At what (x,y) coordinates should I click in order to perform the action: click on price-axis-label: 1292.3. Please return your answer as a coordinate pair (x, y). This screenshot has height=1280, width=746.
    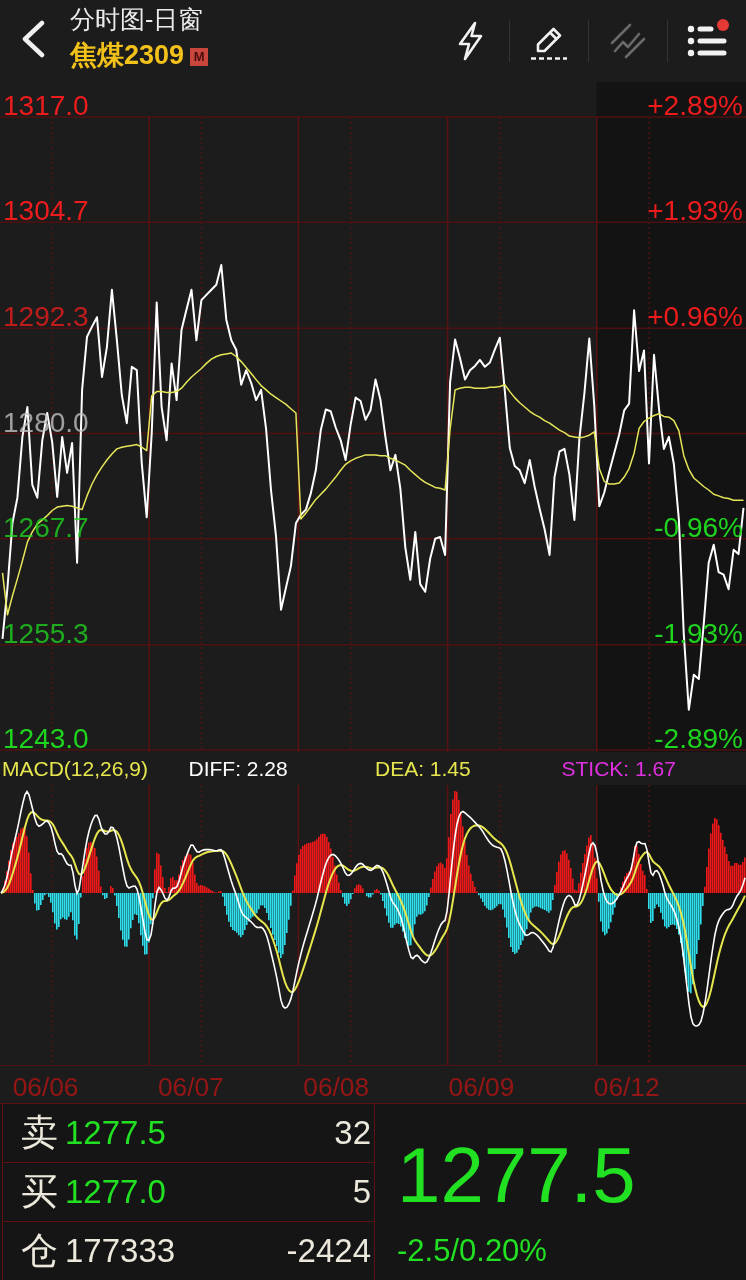
    Looking at the image, I should click on (46, 317).